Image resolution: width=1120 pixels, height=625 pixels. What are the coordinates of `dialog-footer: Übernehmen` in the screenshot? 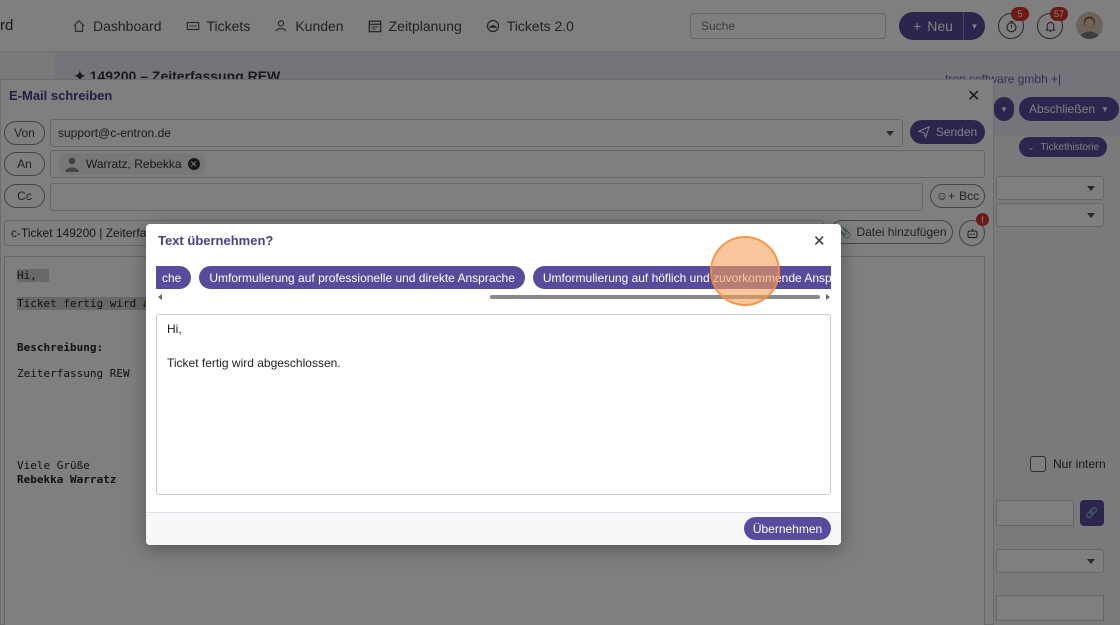 It's located at (493, 528).